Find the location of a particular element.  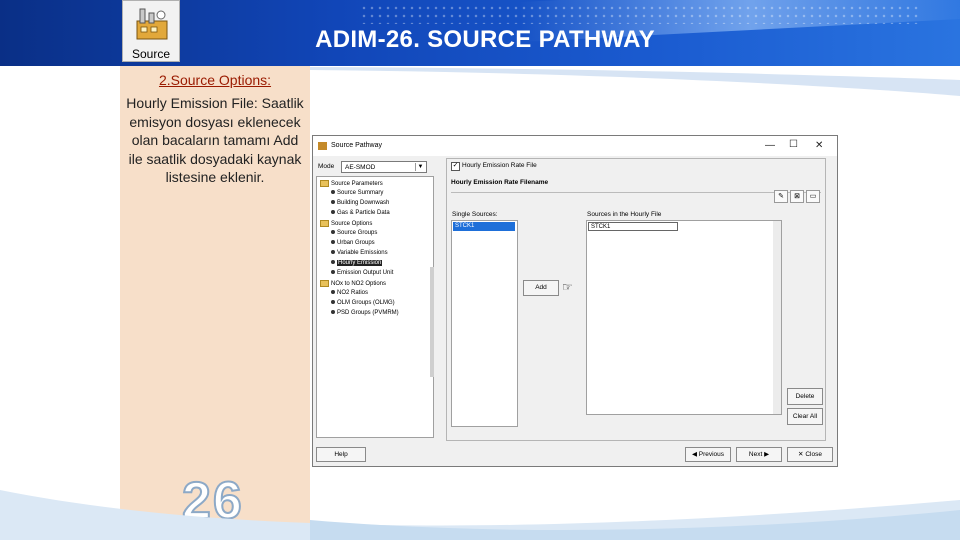

tree-folder-nox-options: NOx to NO2 Options is located at coordinates (353, 283).